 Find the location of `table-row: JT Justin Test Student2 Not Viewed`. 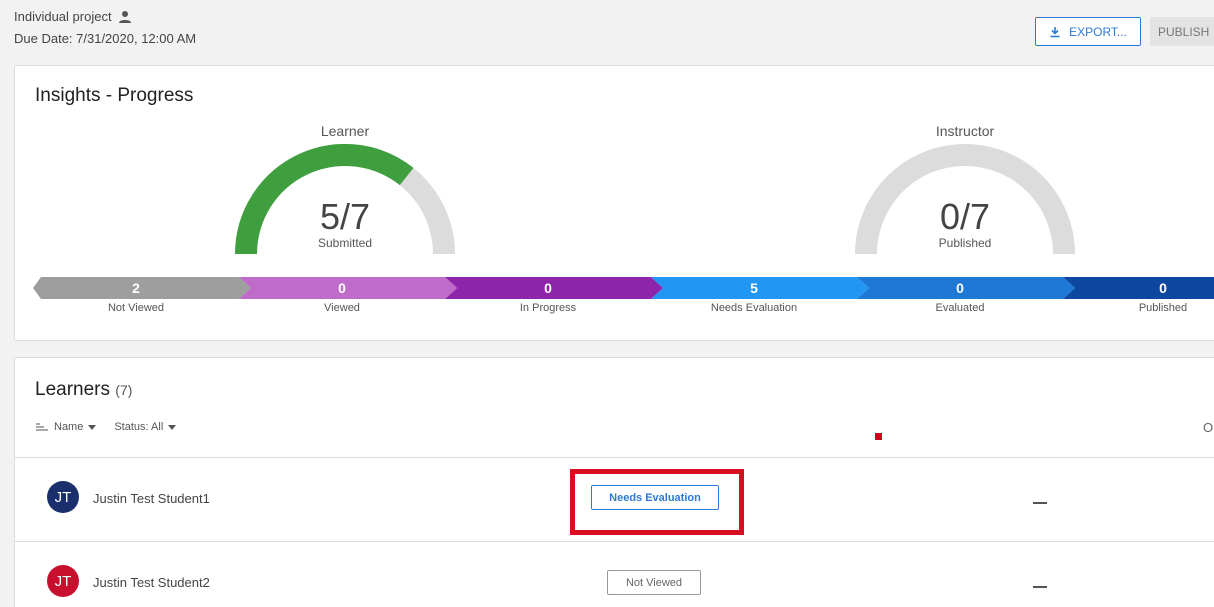

table-row: JT Justin Test Student2 Not Viewed is located at coordinates (614, 574).